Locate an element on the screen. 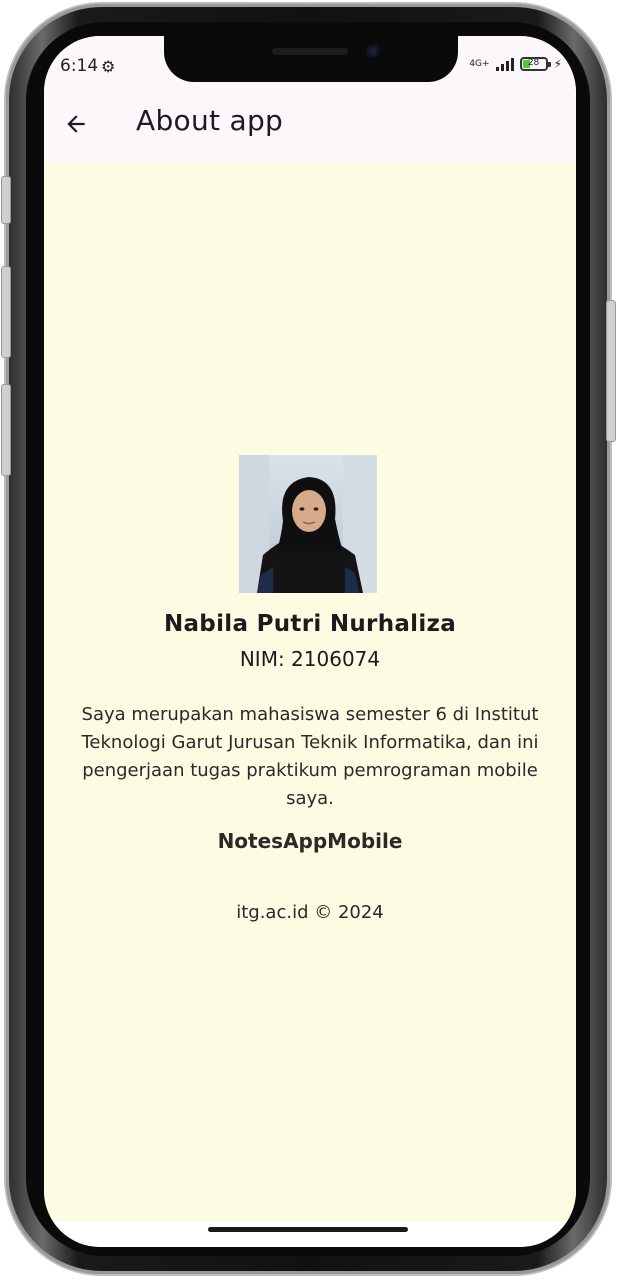  arrow-left-icon is located at coordinates (76, 124).